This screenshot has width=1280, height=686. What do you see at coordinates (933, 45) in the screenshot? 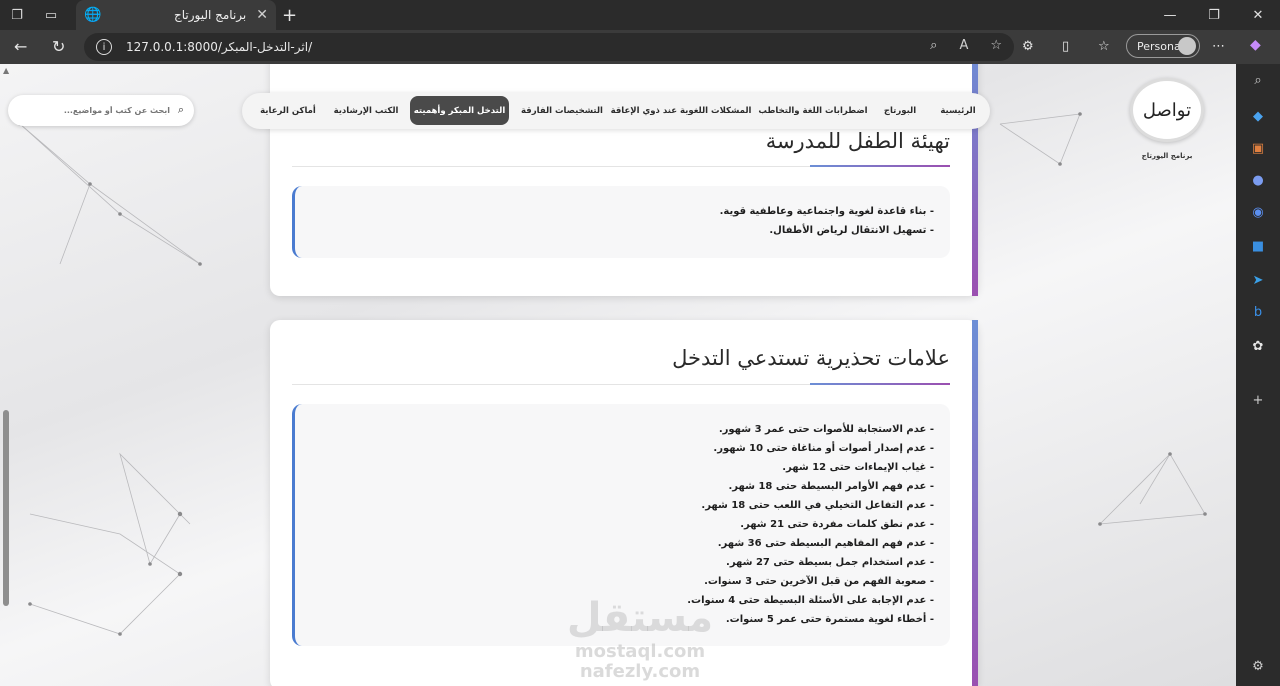
I see `zoom-icon: ⌕` at bounding box center [933, 45].